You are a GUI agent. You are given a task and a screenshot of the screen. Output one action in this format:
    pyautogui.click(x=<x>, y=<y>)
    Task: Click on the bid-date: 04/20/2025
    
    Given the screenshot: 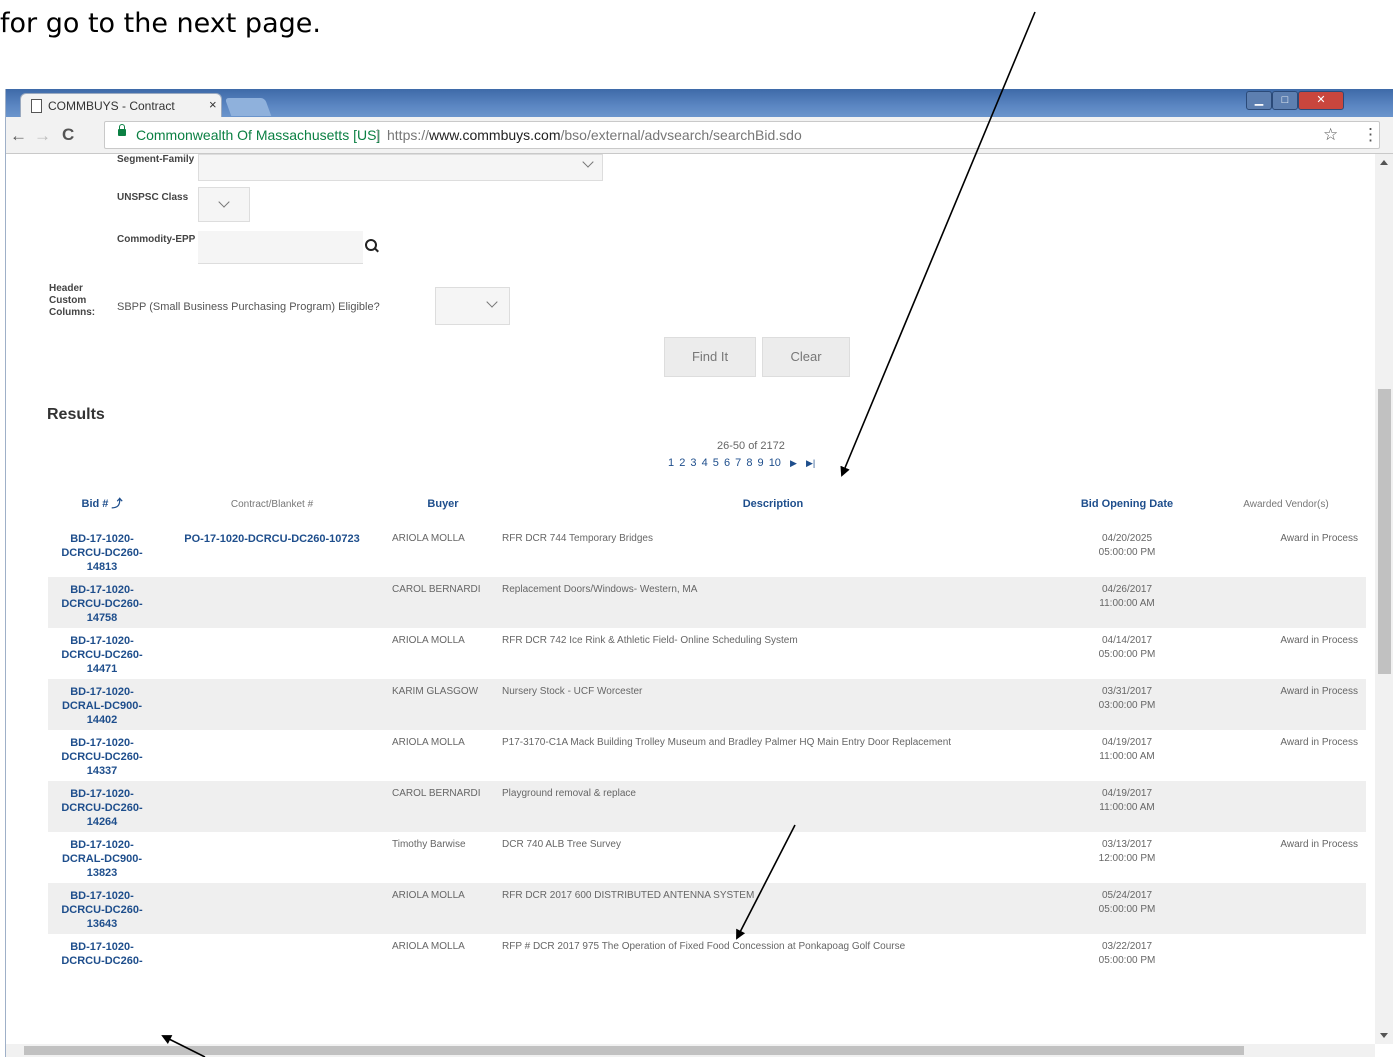 What is the action you would take?
    pyautogui.click(x=1127, y=538)
    